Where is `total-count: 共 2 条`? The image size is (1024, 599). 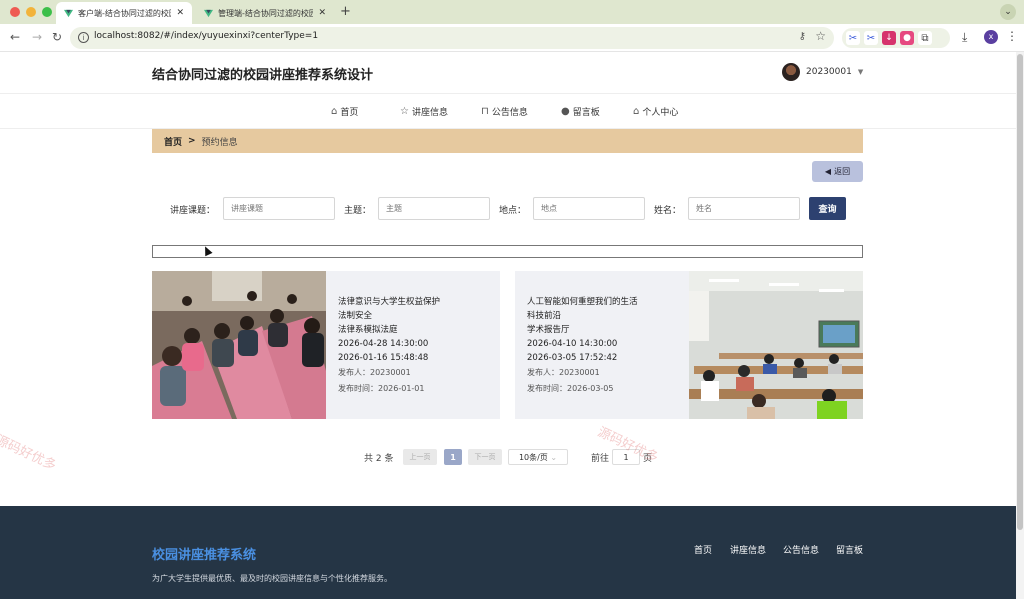 total-count: 共 2 条 is located at coordinates (379, 459).